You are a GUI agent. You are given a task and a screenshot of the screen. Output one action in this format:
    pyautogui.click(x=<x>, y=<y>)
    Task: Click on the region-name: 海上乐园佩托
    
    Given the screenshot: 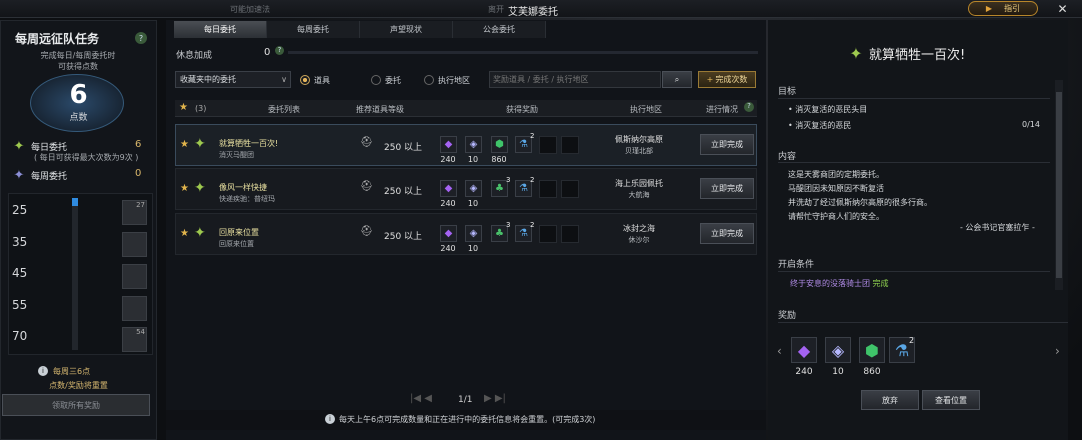 What is the action you would take?
    pyautogui.click(x=639, y=183)
    